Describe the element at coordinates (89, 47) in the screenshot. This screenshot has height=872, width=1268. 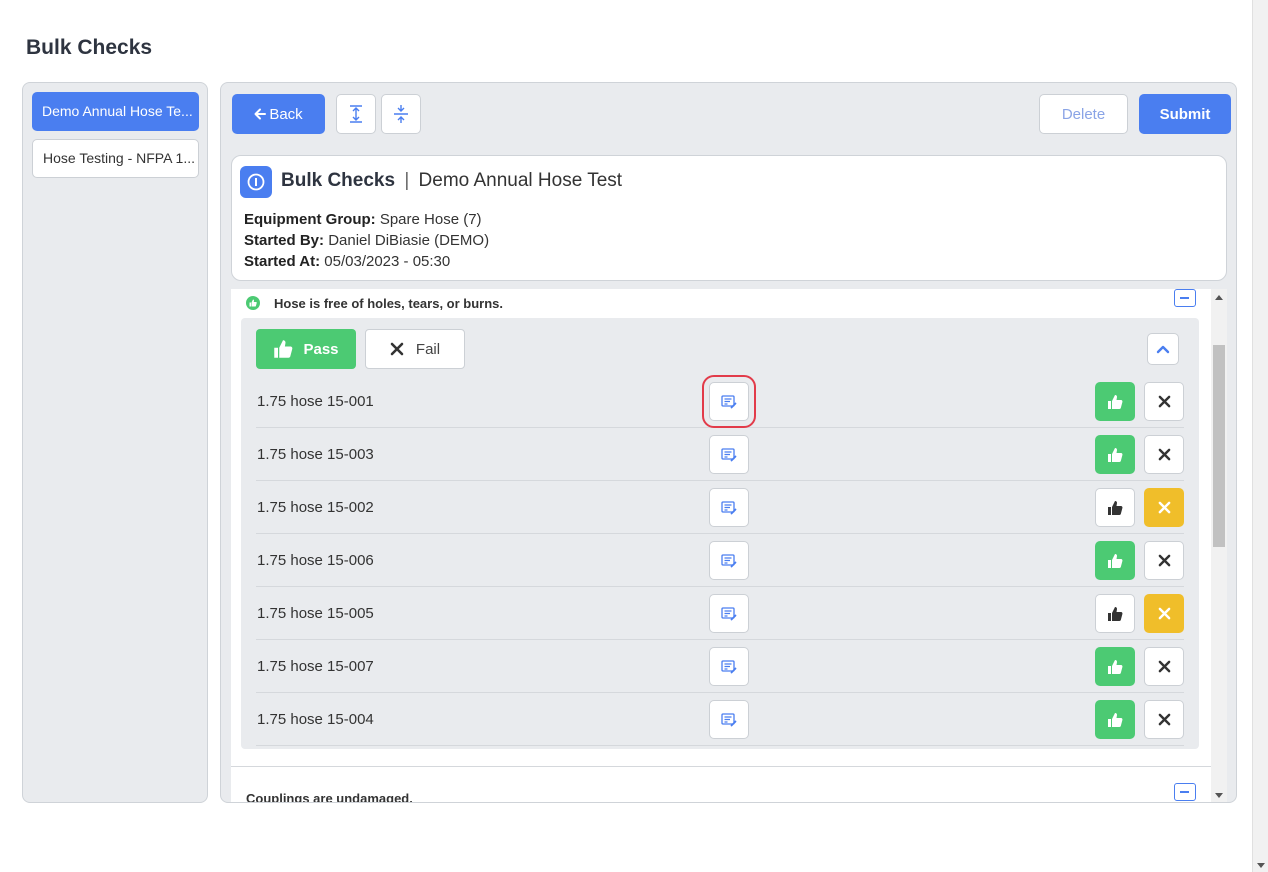
I see `page-title: Bulk Checks` at that location.